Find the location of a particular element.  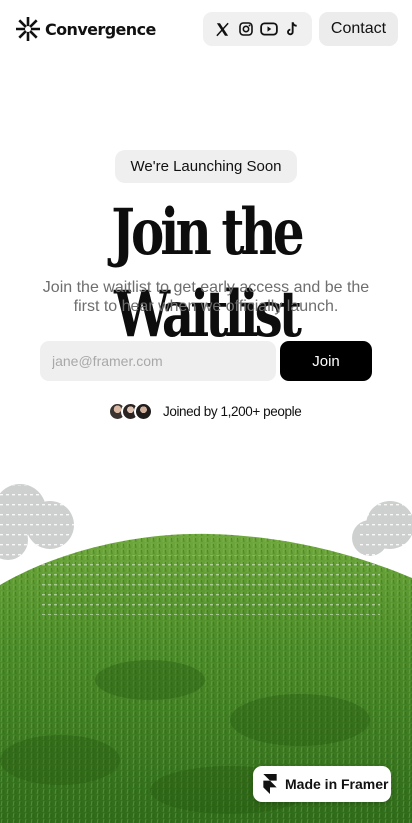

logo: Convergence is located at coordinates (86, 29).